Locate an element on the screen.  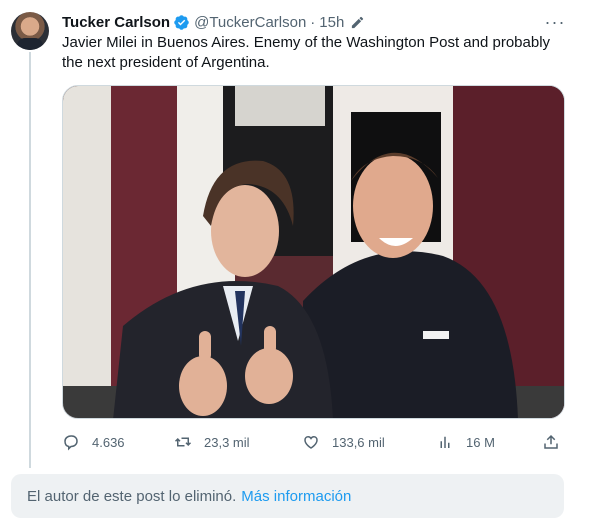
reply-count: 4.636 is located at coordinates (108, 442).